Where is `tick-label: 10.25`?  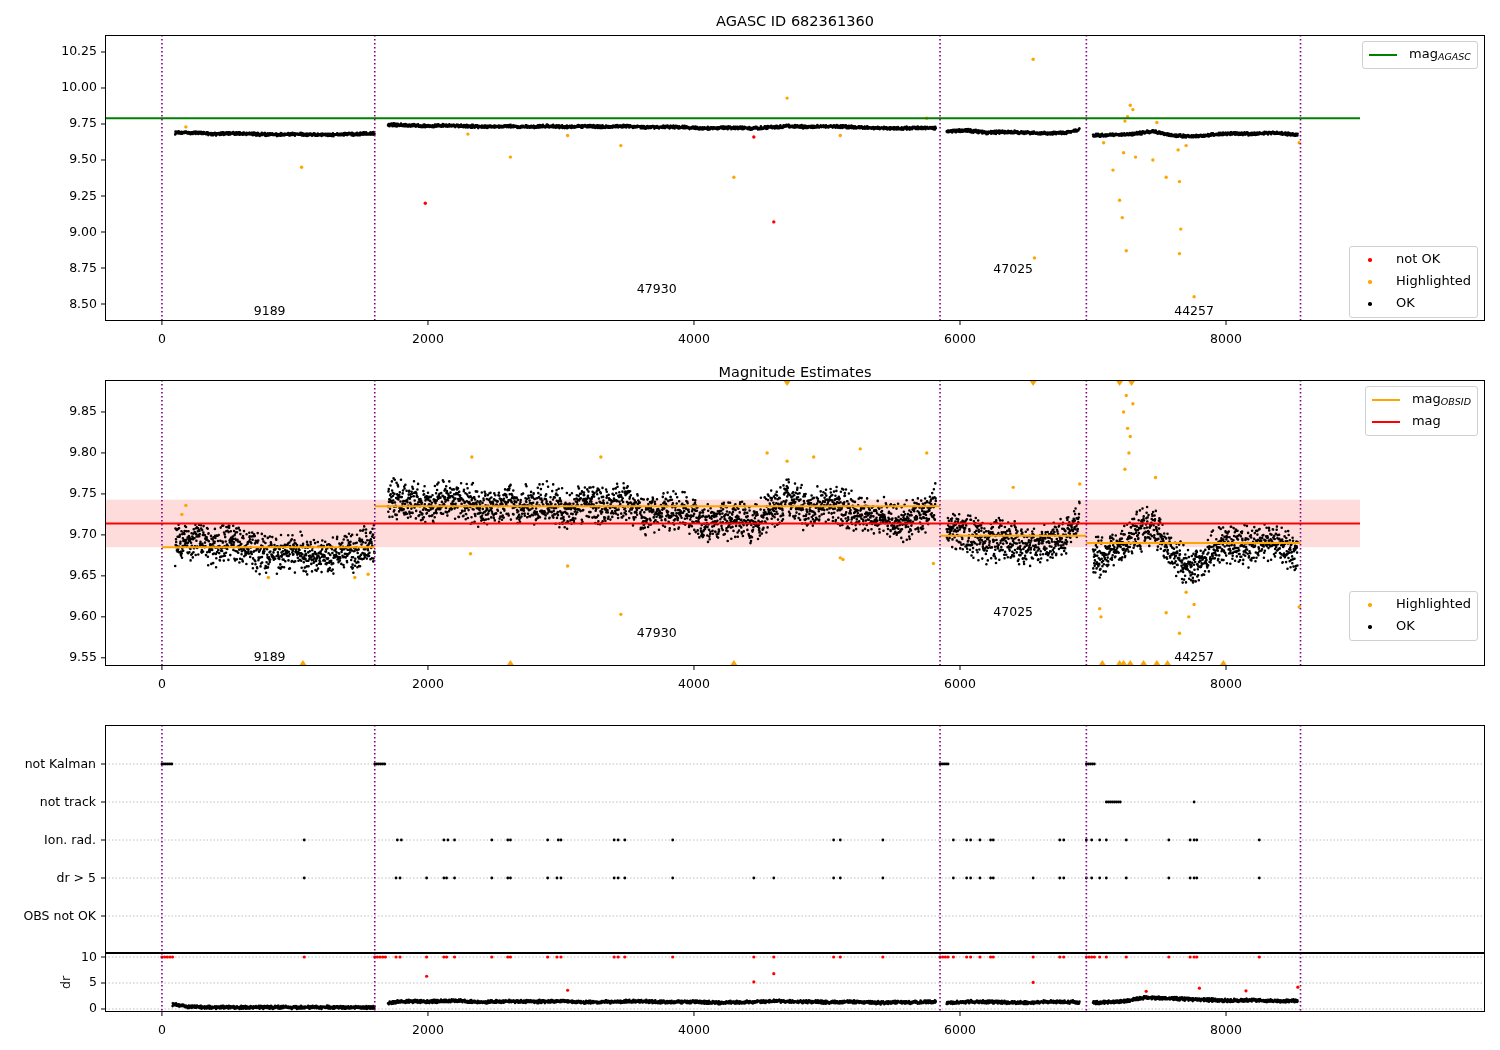 tick-label: 10.25 is located at coordinates (79, 51).